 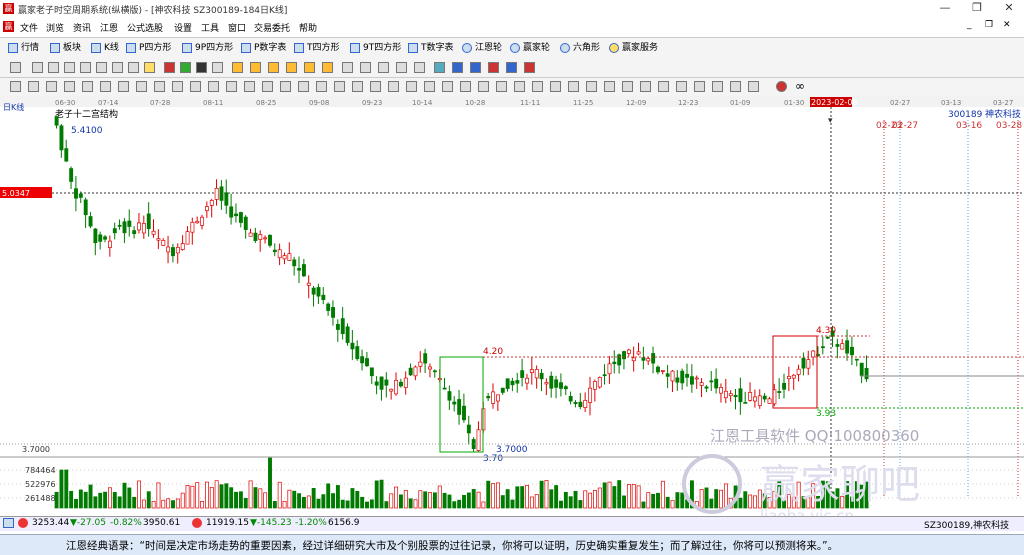 What do you see at coordinates (317, 48) in the screenshot?
I see `t-square-button: T四方形` at bounding box center [317, 48].